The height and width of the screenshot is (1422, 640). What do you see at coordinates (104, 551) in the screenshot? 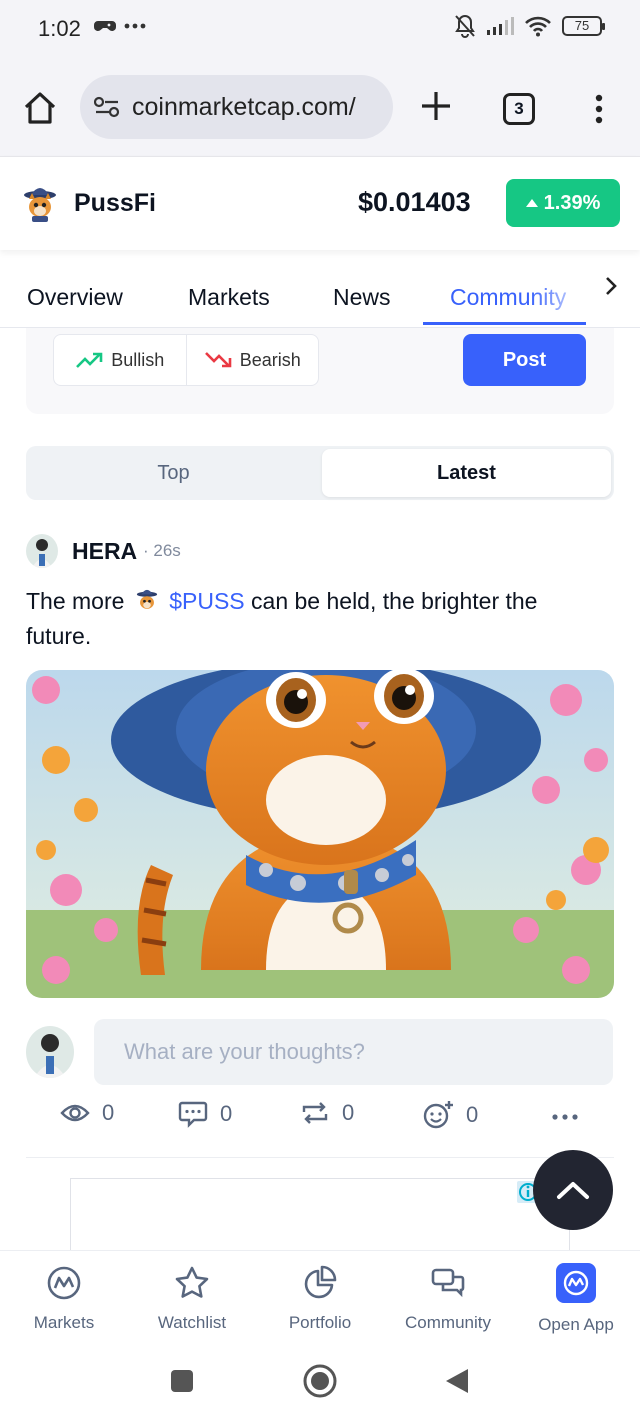
I see `post-author: HERA` at bounding box center [104, 551].